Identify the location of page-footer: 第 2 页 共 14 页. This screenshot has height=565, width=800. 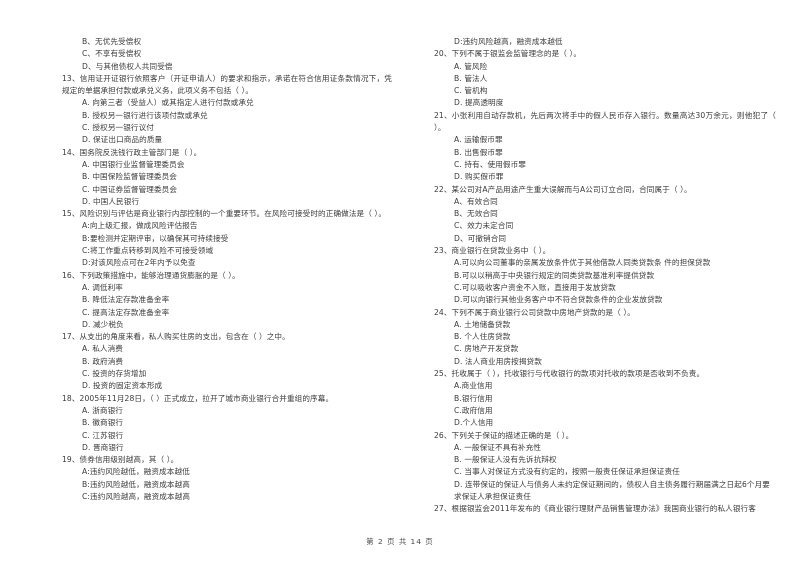
(400, 541).